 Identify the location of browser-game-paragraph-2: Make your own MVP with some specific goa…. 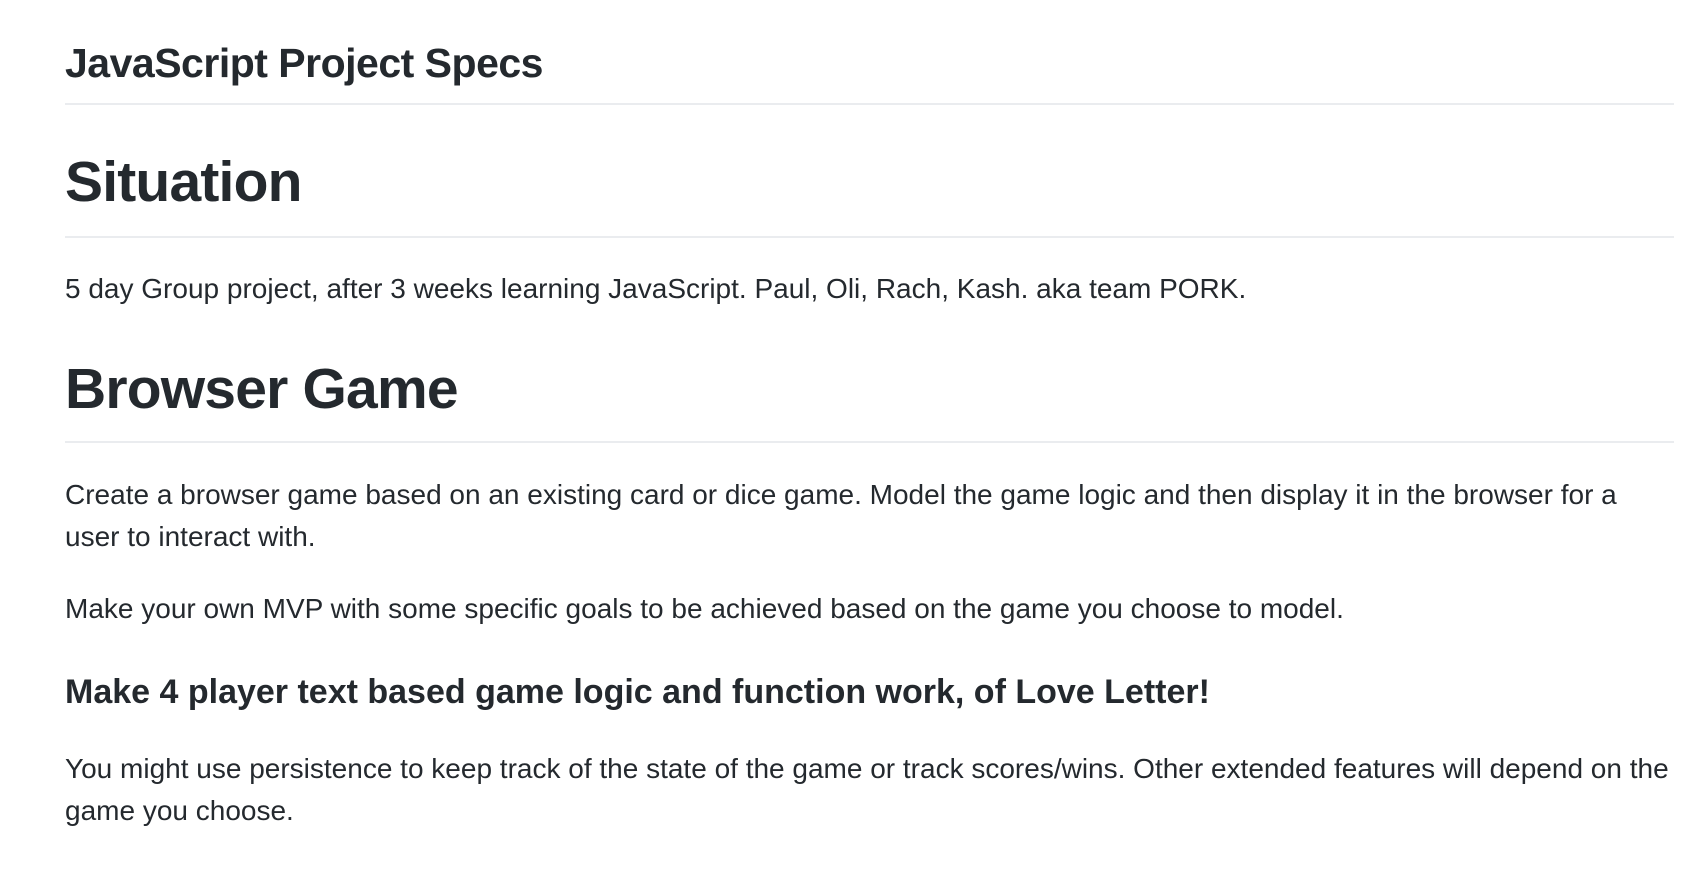
(704, 608).